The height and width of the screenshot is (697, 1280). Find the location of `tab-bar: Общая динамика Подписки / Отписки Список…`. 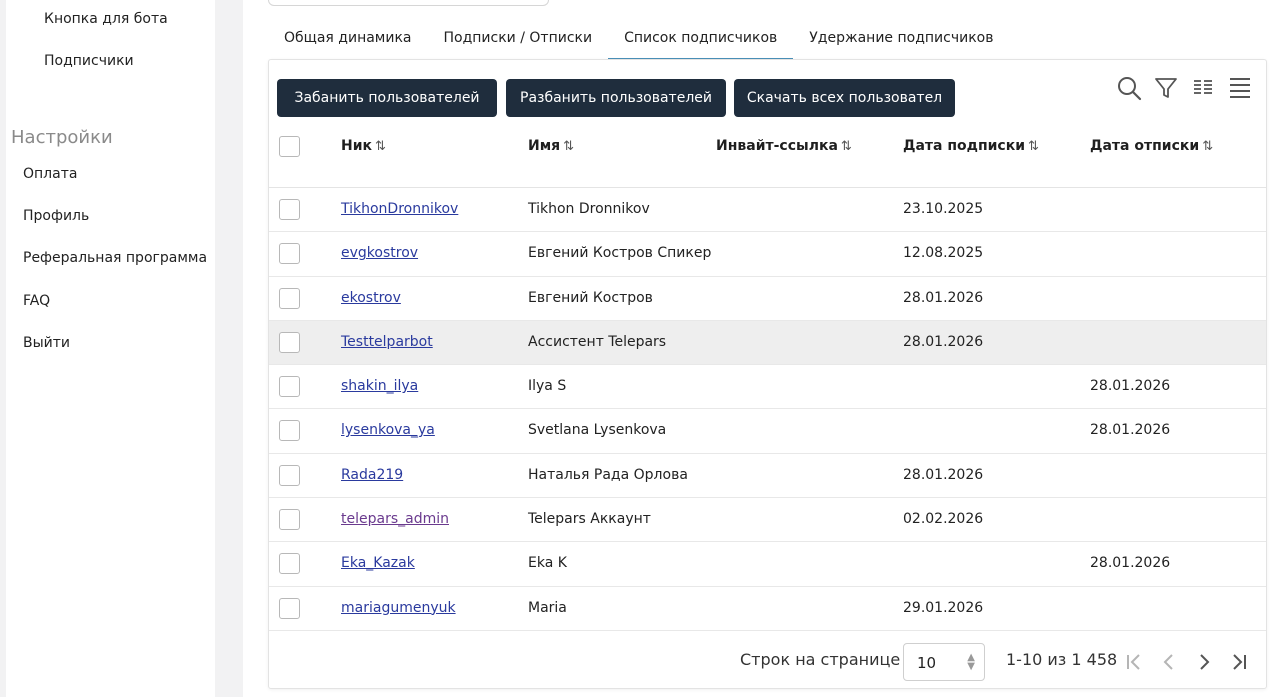

tab-bar: Общая динамика Подписки / Отписки Список… is located at coordinates (638, 41).